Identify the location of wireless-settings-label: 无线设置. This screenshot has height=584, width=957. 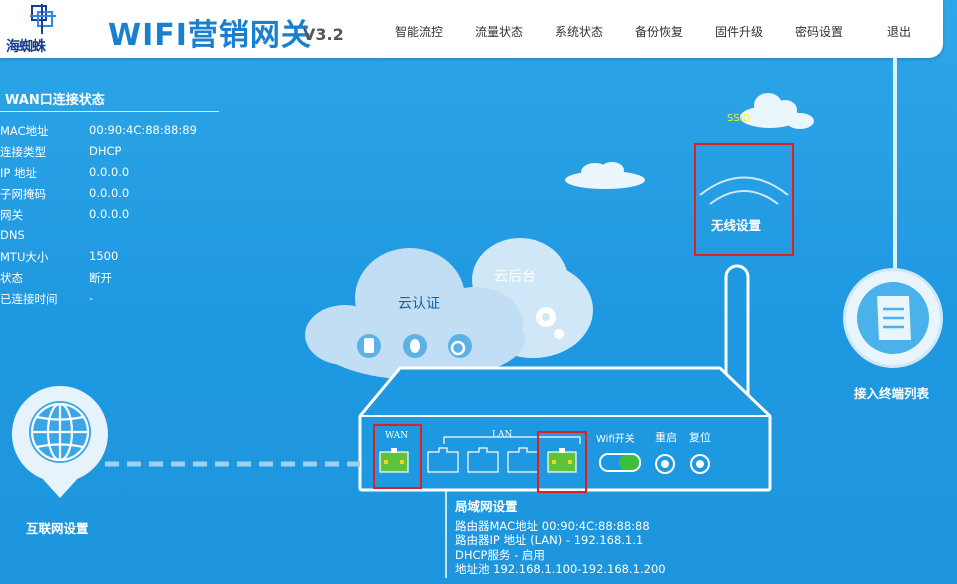
(736, 225).